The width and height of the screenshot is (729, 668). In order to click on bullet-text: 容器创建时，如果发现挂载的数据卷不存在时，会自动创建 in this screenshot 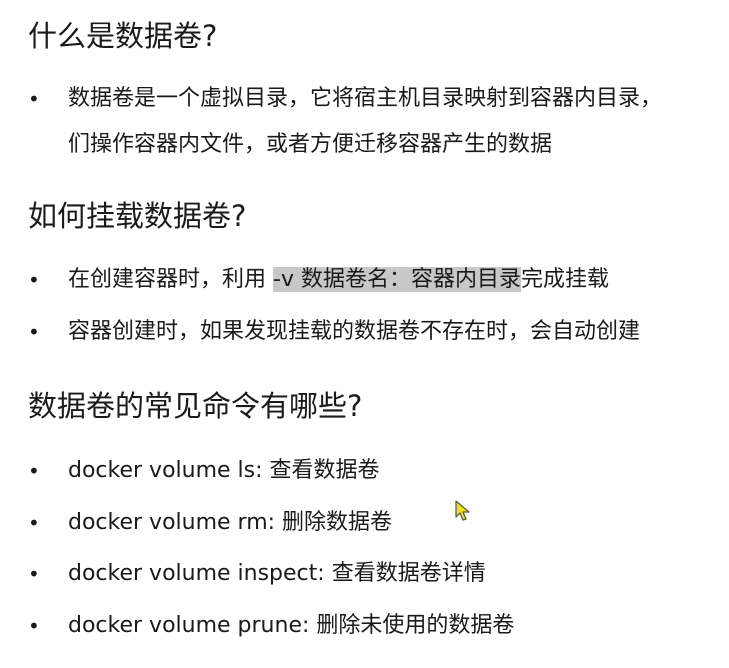, I will do `click(354, 331)`.